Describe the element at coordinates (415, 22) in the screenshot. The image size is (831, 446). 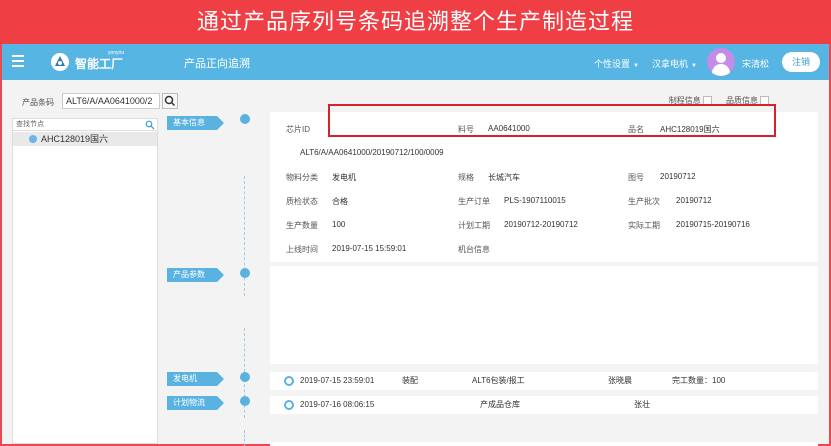
I see `banner-title: 通过产品序列号条码追溯整个生产制造过程` at that location.